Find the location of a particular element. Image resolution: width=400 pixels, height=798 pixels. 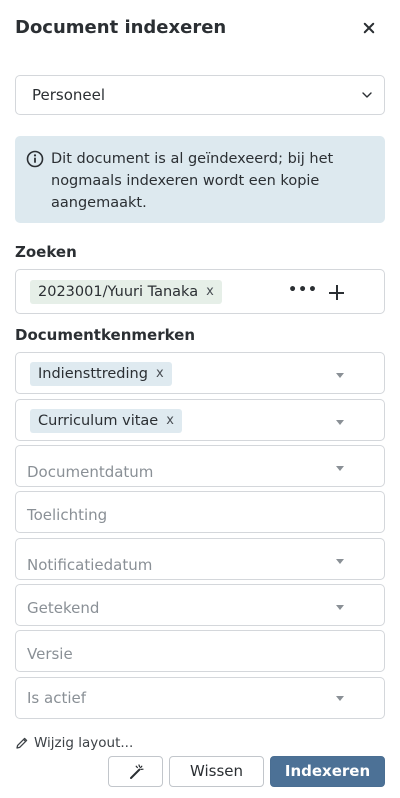

field-chip: Curriculum vitae x is located at coordinates (106, 421).